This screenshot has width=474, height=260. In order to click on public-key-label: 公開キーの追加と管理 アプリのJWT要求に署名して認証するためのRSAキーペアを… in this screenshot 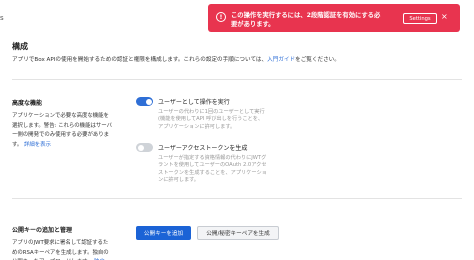, I will do `click(62, 242)`.